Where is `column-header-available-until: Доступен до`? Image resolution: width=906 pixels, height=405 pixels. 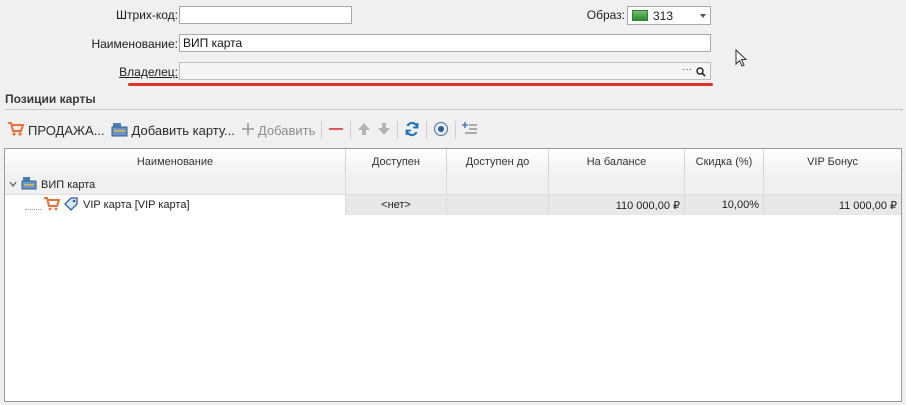
column-header-available-until: Доступен до is located at coordinates (498, 162).